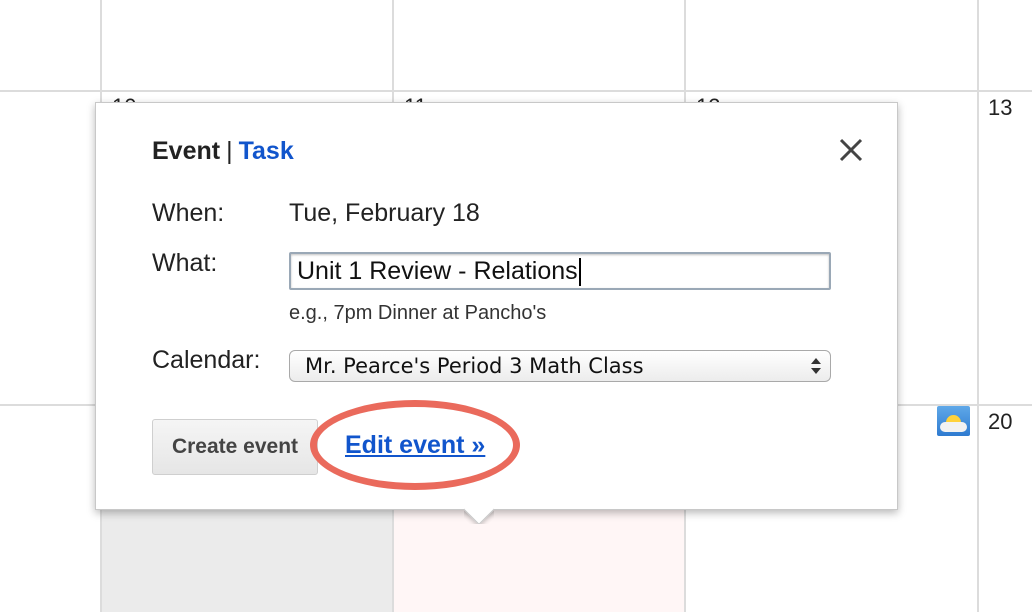  I want to click on create-event-button: Create event, so click(235, 447).